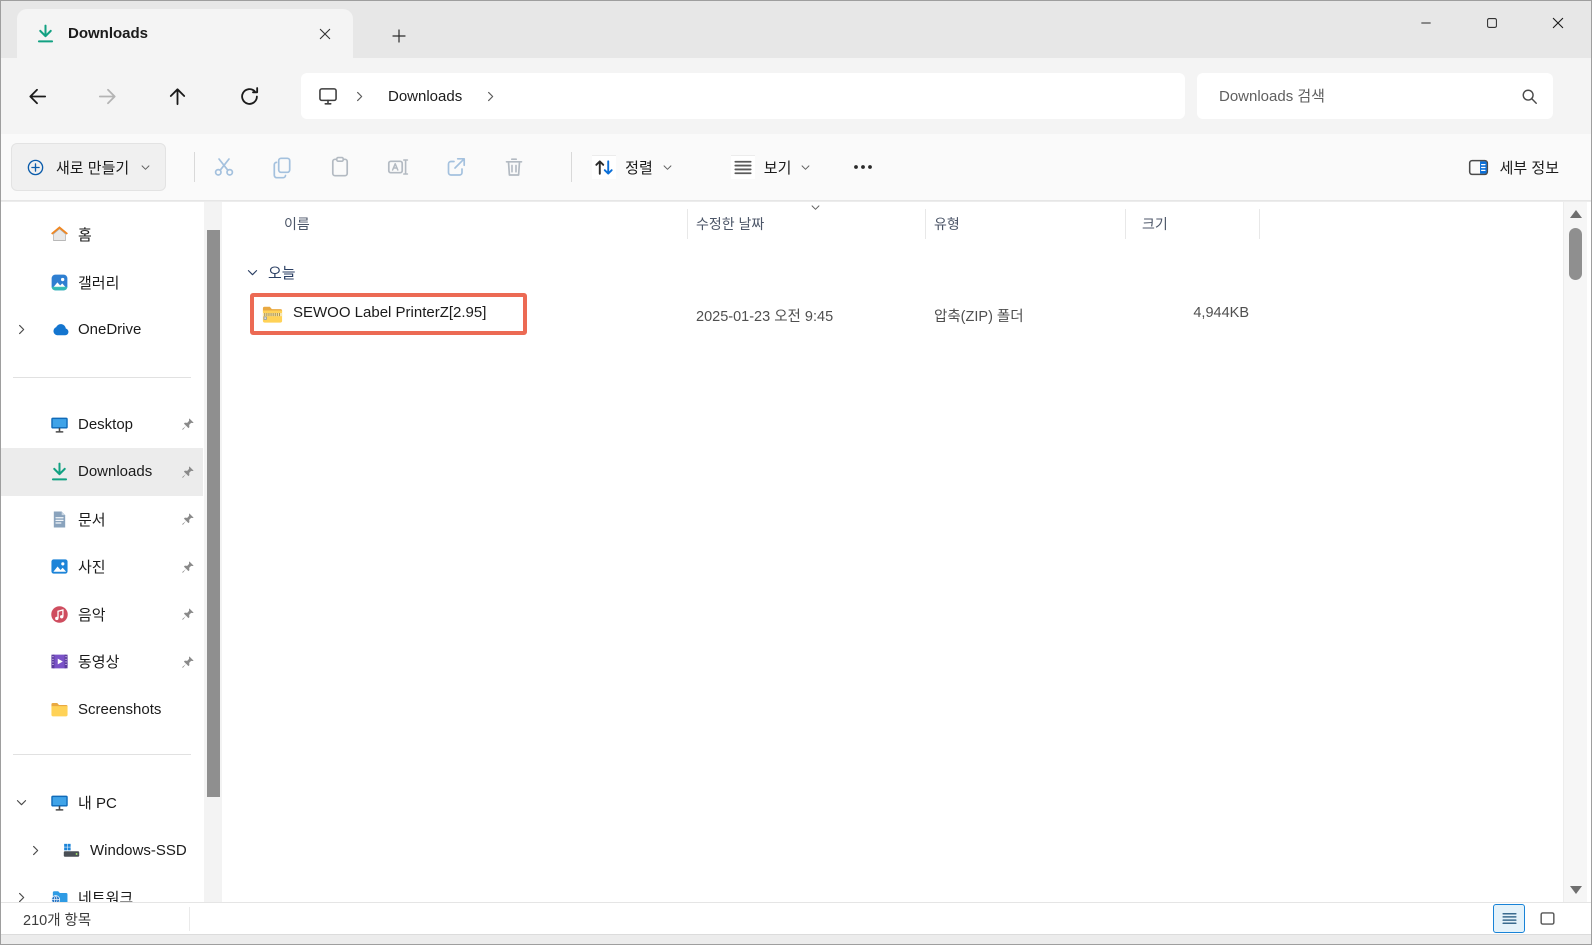  I want to click on copy-button, so click(282, 167).